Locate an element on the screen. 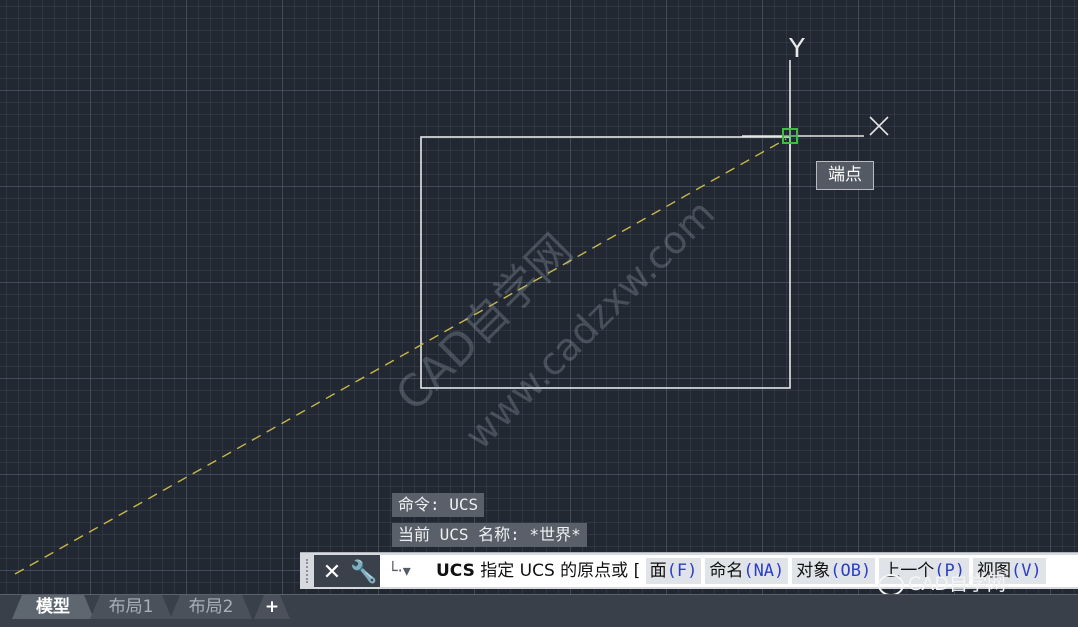  command-option-label: 命名 is located at coordinates (726, 571).